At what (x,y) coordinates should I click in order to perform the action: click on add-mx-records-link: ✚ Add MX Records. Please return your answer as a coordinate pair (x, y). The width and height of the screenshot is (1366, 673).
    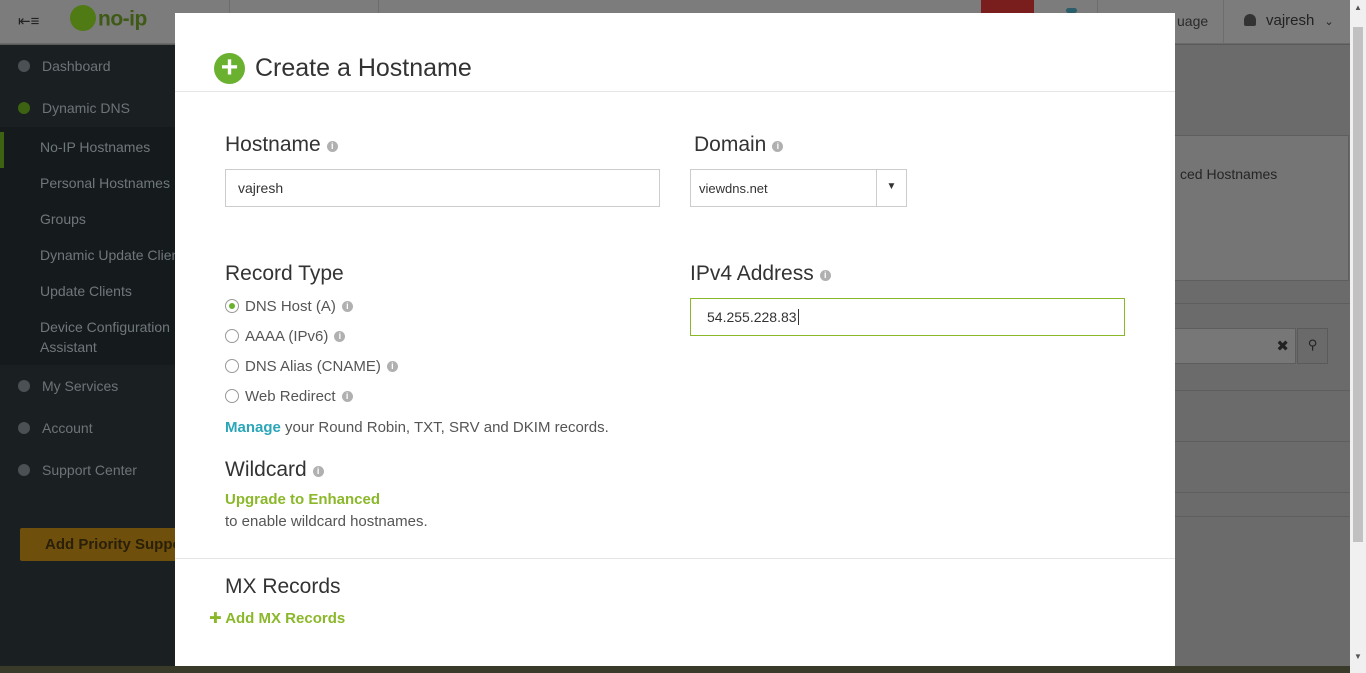
    Looking at the image, I should click on (277, 618).